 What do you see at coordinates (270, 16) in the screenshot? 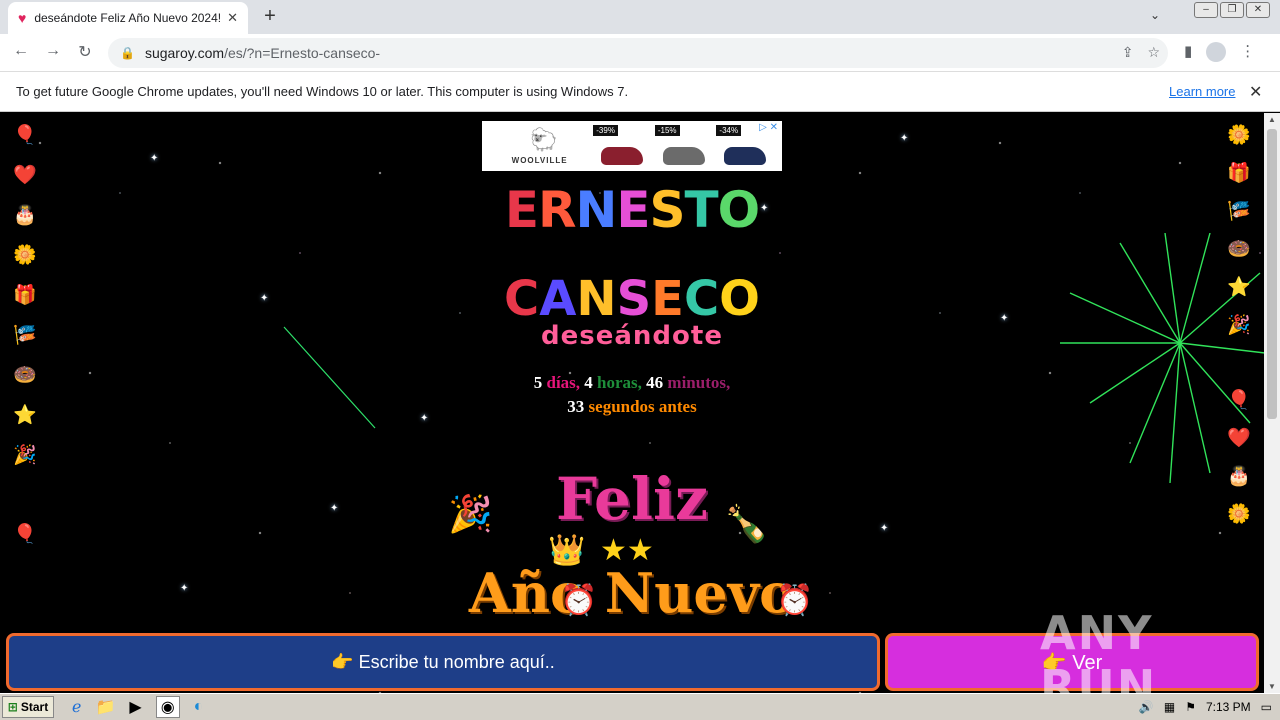
I see `new-tab-button: +` at bounding box center [270, 16].